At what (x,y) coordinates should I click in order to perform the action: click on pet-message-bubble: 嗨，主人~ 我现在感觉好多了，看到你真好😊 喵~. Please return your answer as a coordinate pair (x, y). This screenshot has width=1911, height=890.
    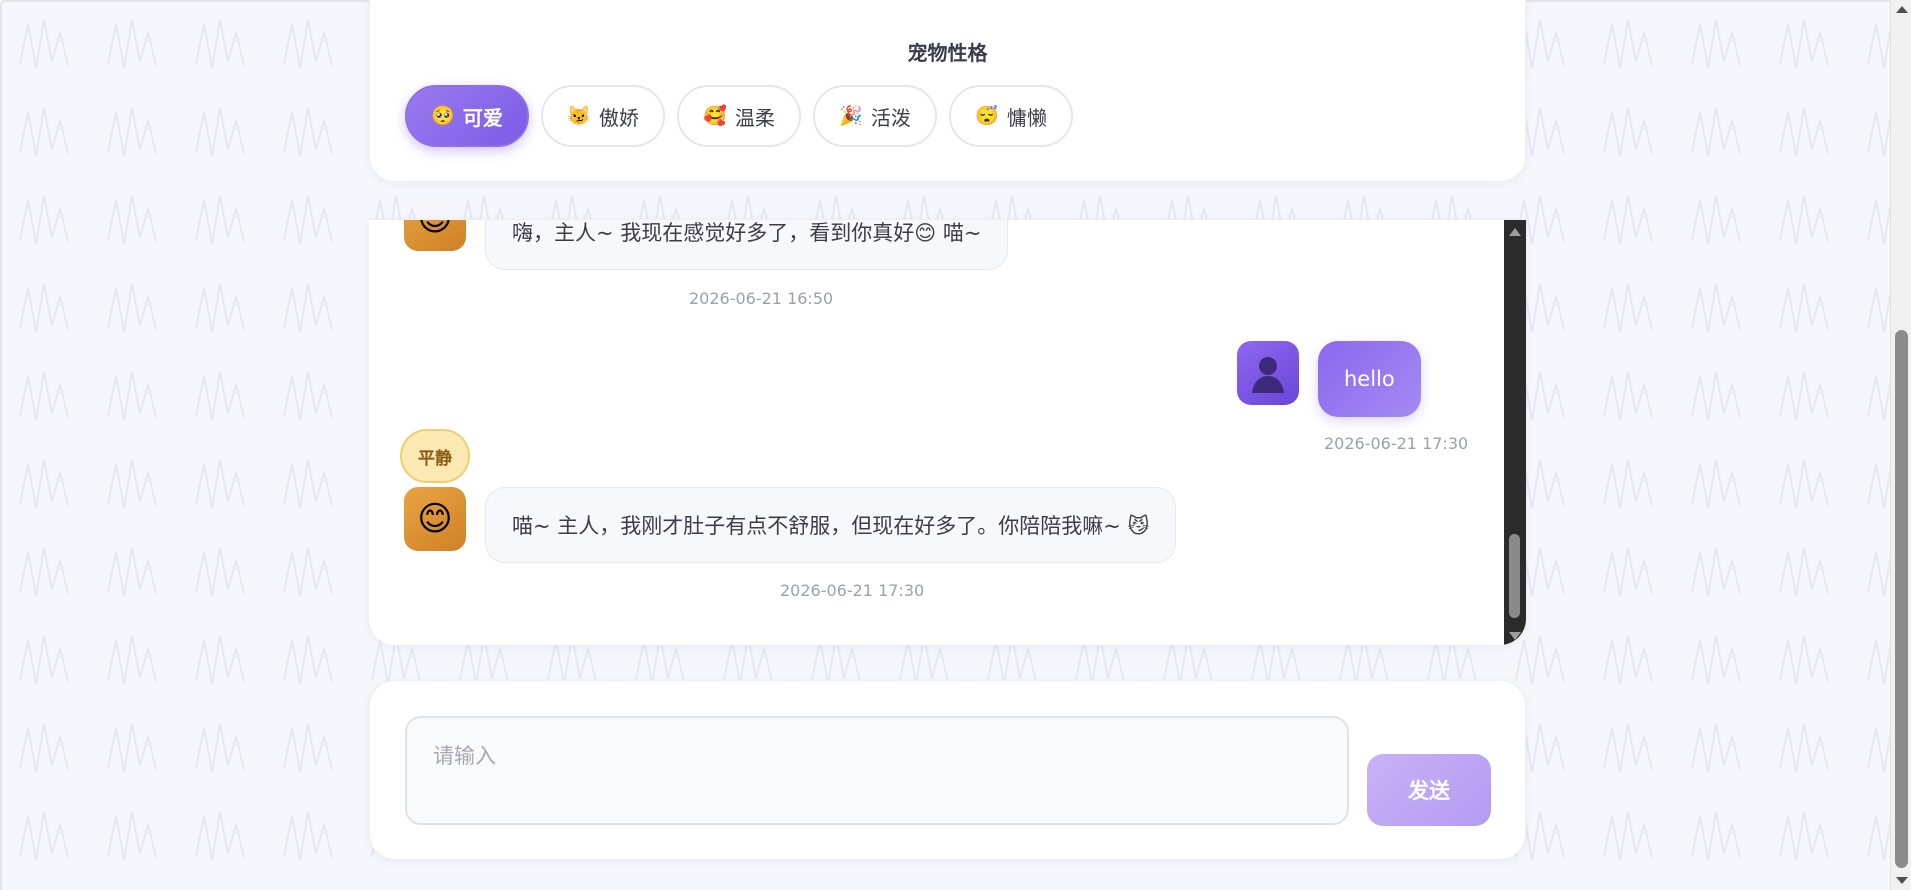
    Looking at the image, I should click on (747, 245).